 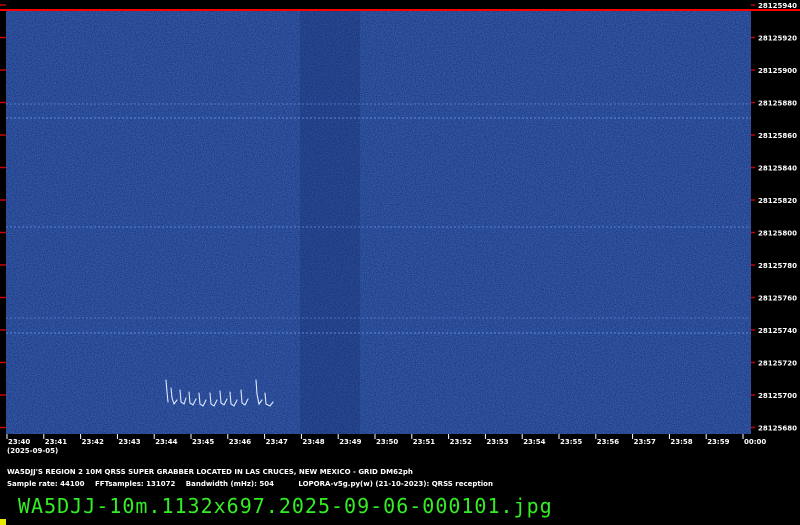 What do you see at coordinates (777, 104) in the screenshot?
I see `freq-label: 28125880` at bounding box center [777, 104].